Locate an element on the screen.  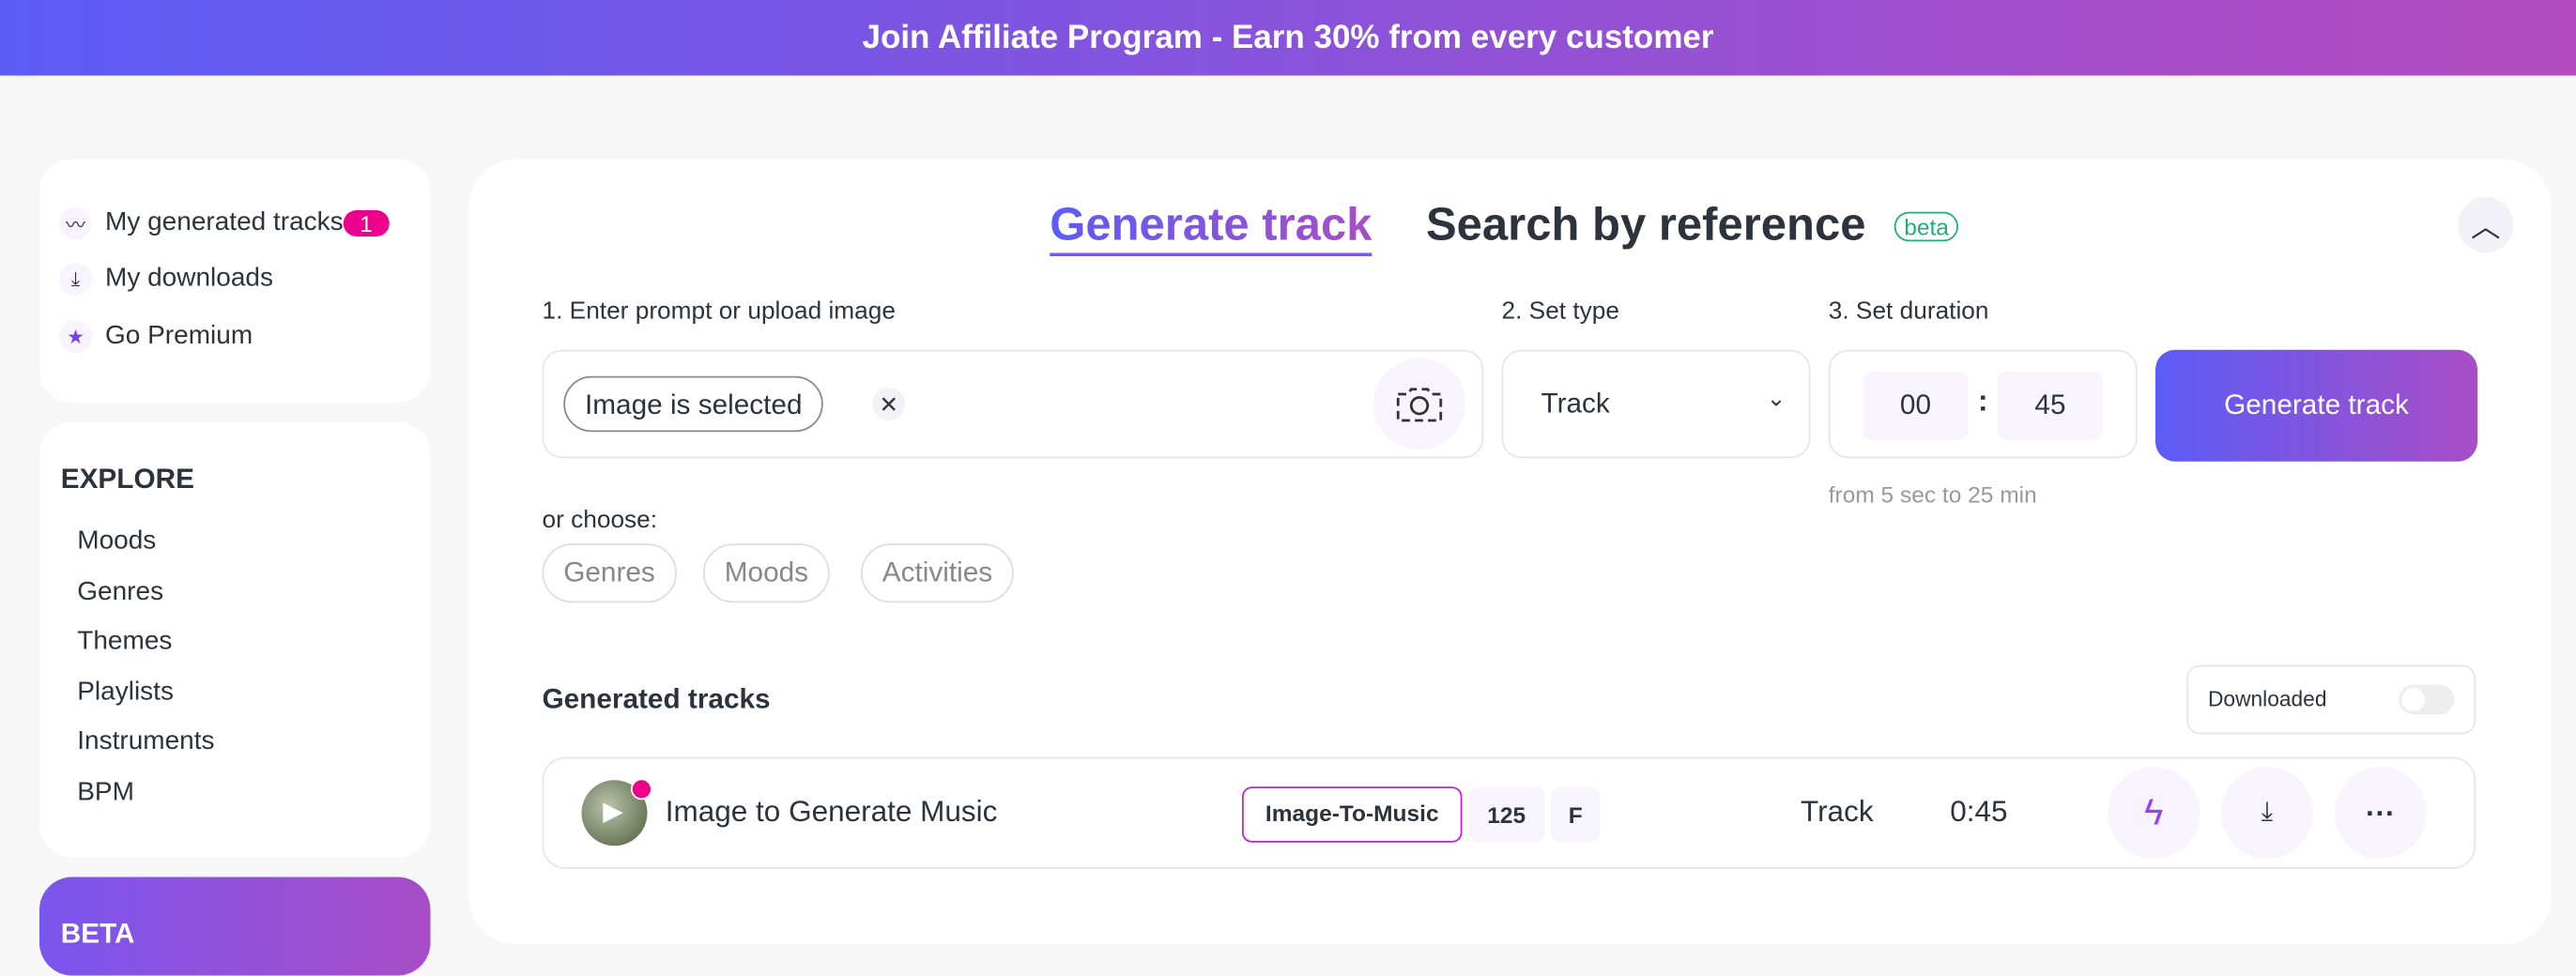
lightning-icon: ϟ is located at coordinates (2154, 812).